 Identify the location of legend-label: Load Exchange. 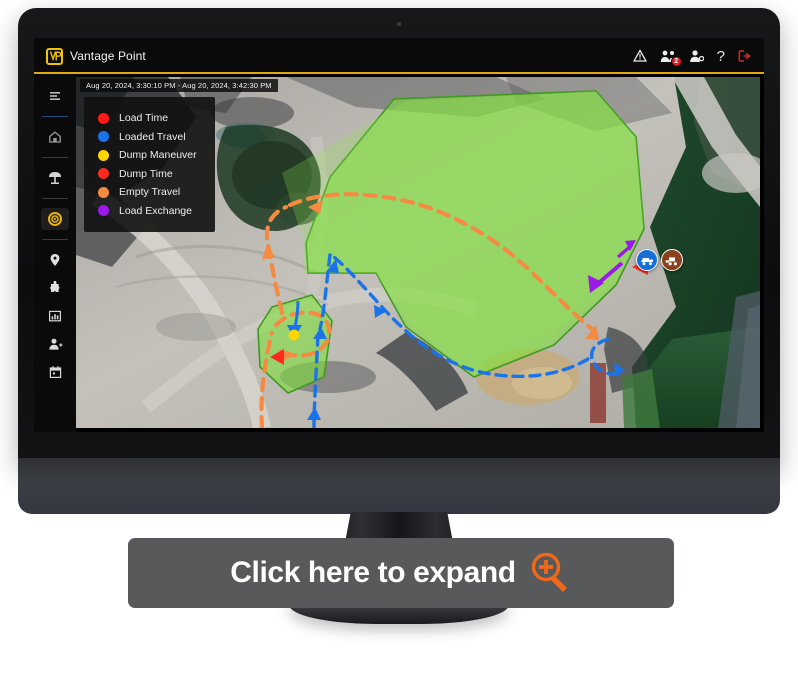
(155, 210).